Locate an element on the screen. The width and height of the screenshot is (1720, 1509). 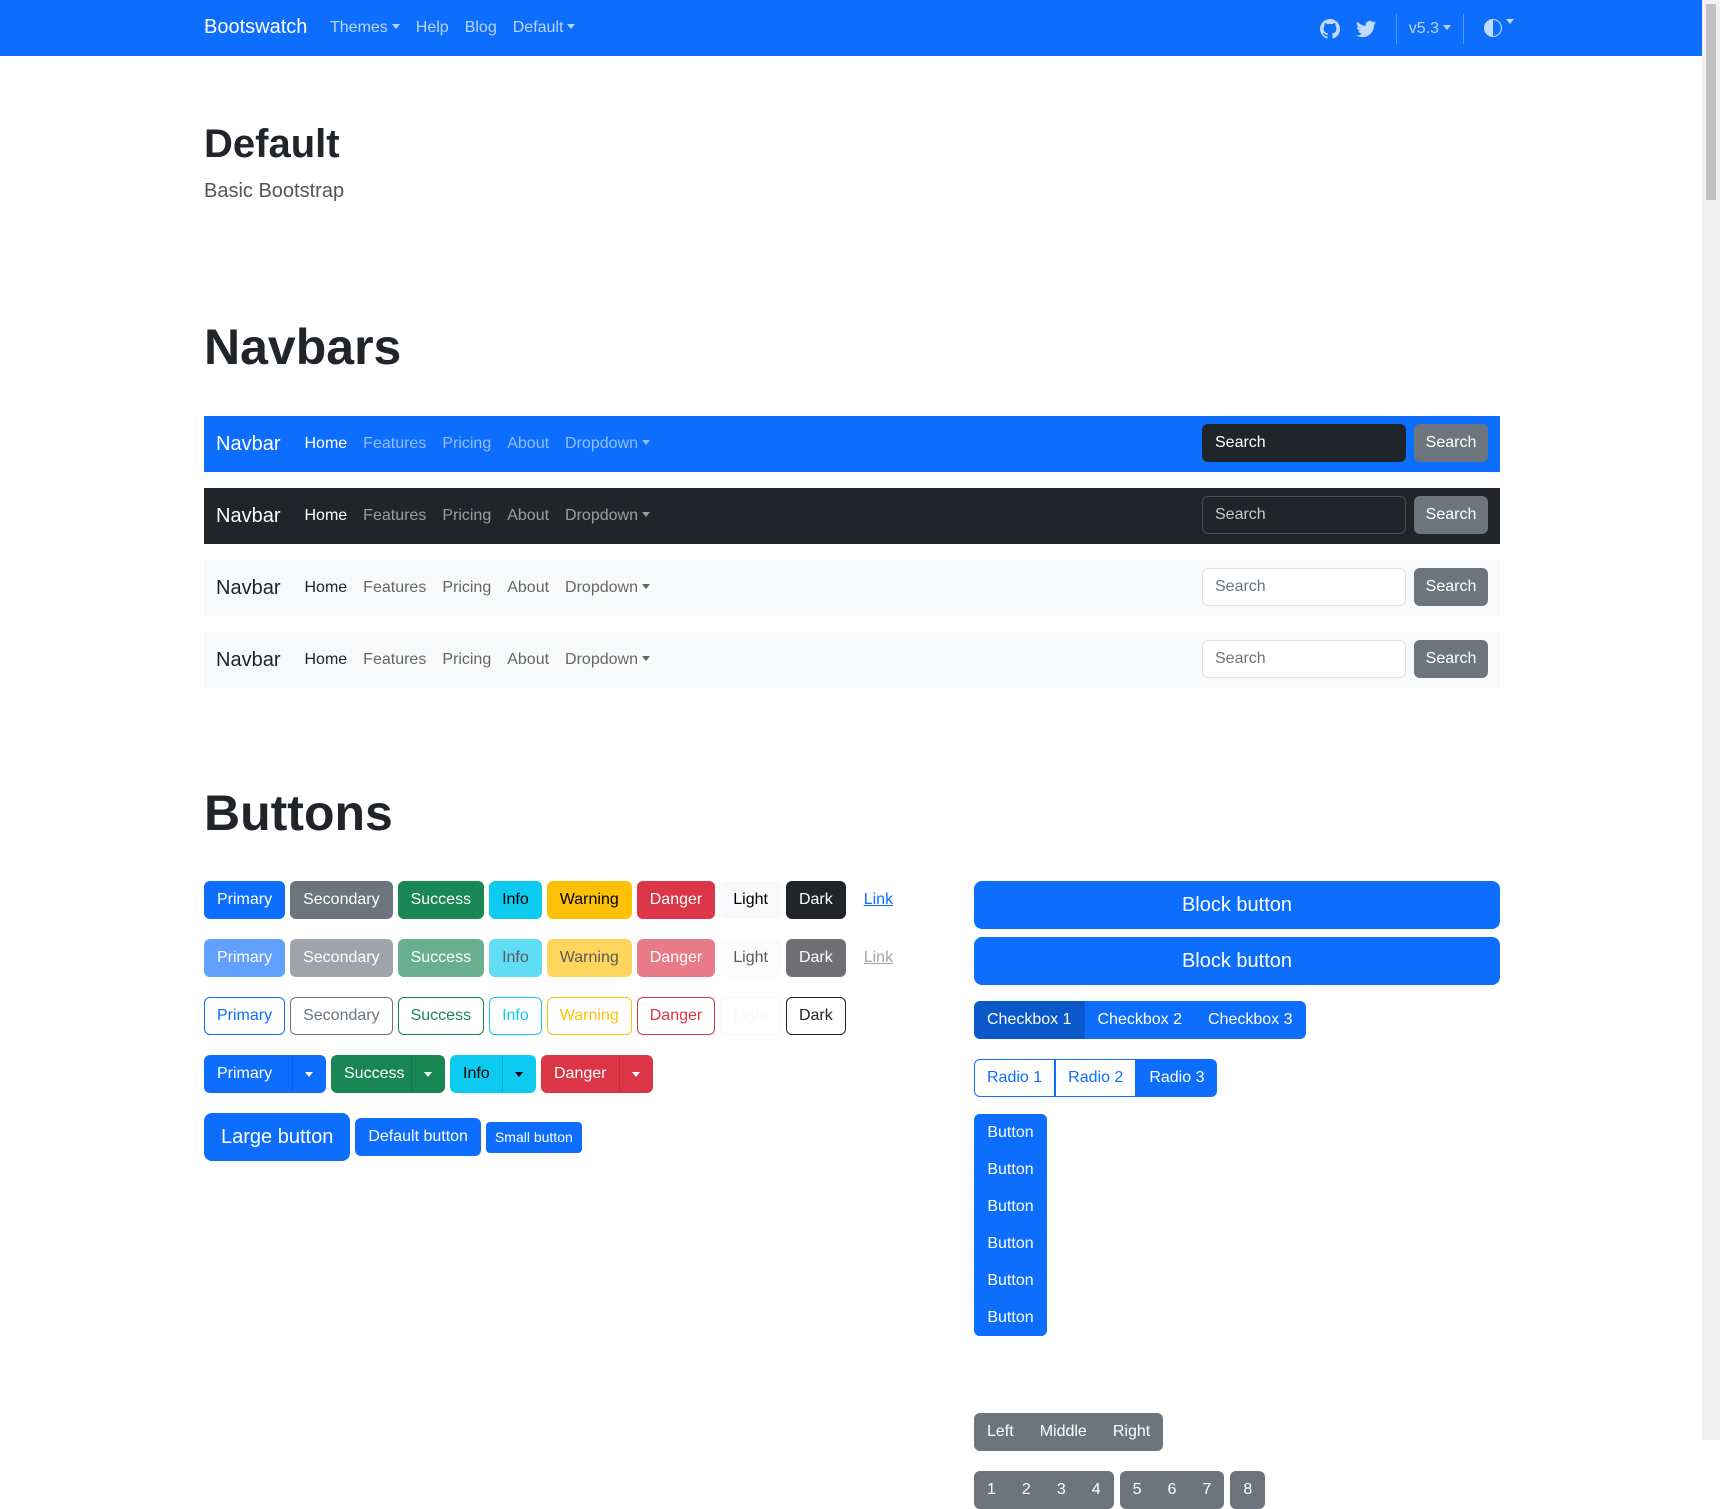
split-buttons-row: Primary Success Info Danger is located at coordinates (428, 1074).